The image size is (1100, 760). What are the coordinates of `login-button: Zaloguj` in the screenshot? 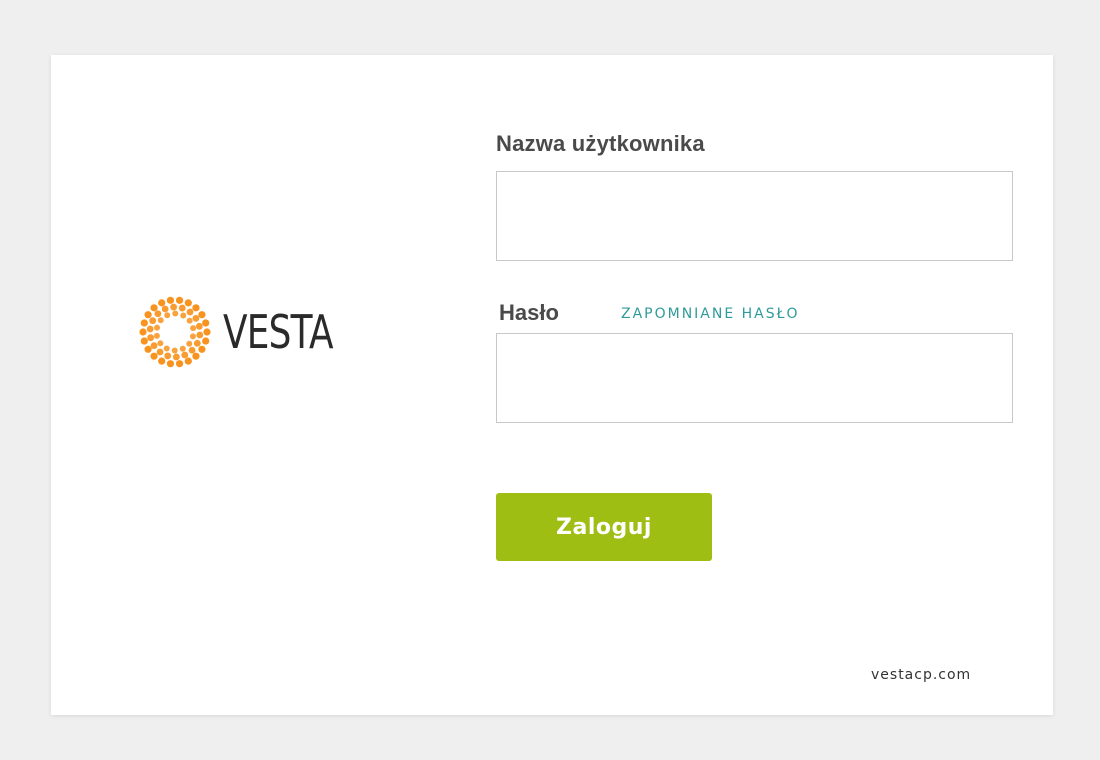 It's located at (604, 527).